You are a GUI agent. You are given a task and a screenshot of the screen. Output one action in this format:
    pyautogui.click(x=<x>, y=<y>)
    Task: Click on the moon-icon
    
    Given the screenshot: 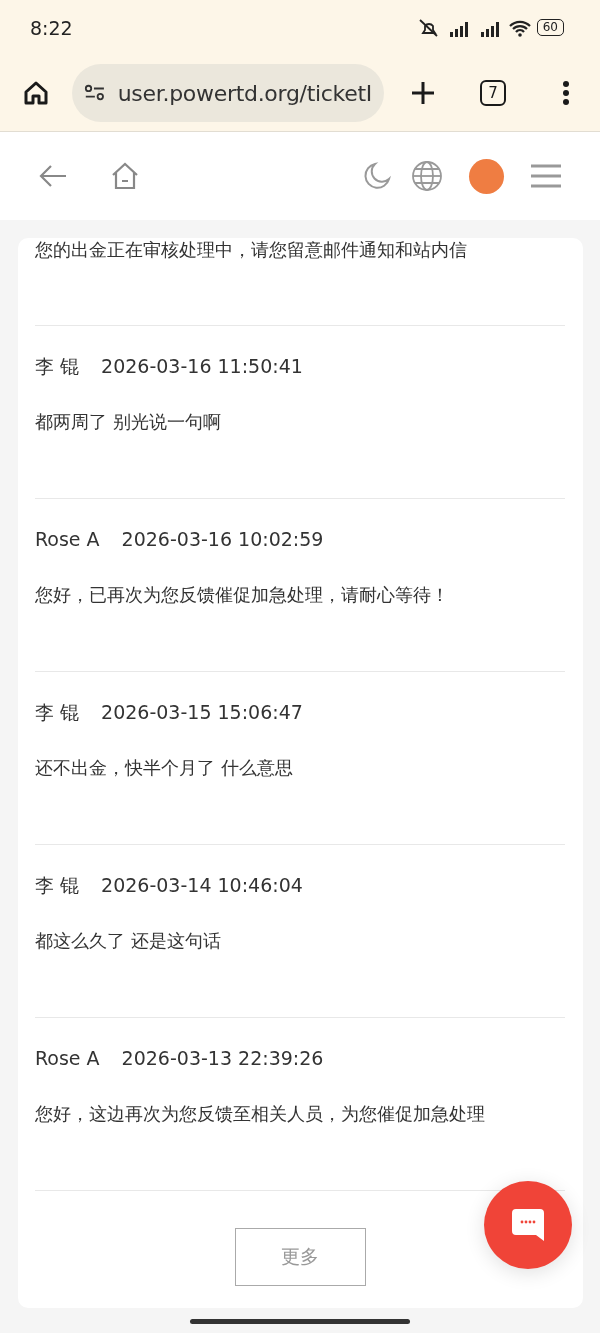 What is the action you would take?
    pyautogui.click(x=377, y=176)
    